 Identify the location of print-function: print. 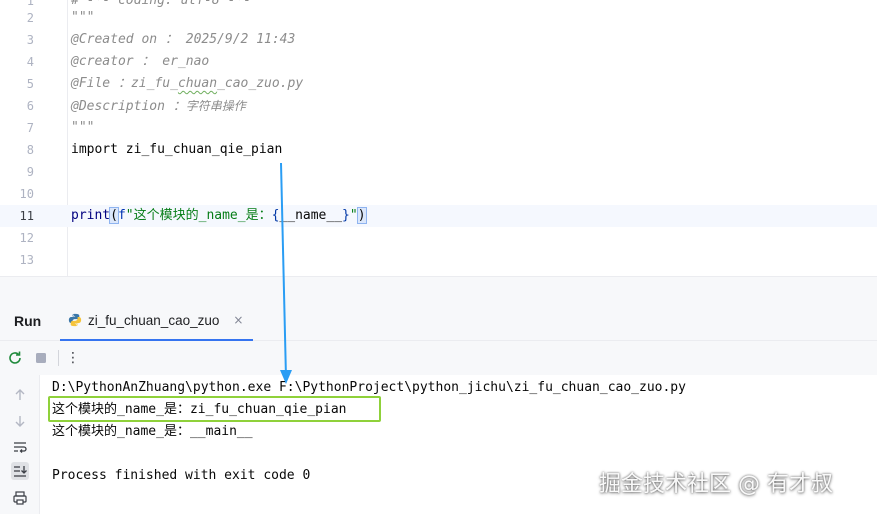
(91, 215).